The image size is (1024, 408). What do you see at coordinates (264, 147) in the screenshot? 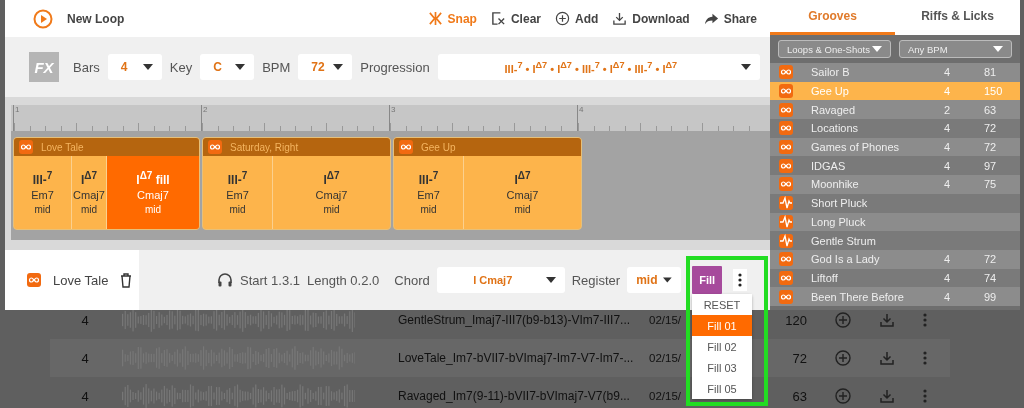
I see `clip-title: Saturday, Right` at bounding box center [264, 147].